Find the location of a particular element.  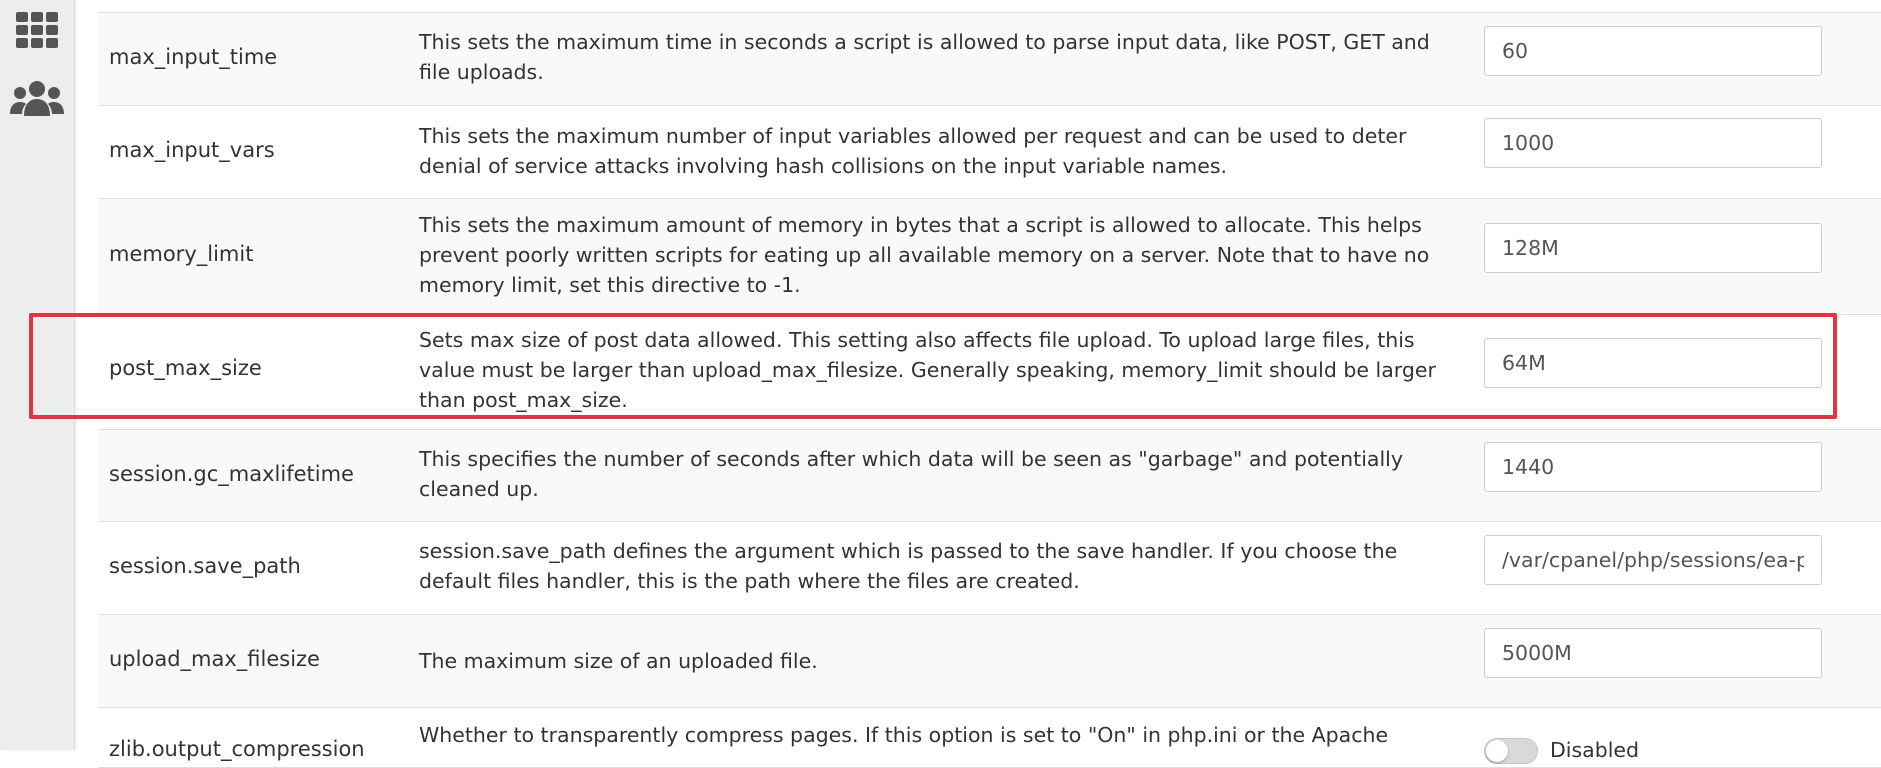

directive-name: post_max_size is located at coordinates (185, 368).